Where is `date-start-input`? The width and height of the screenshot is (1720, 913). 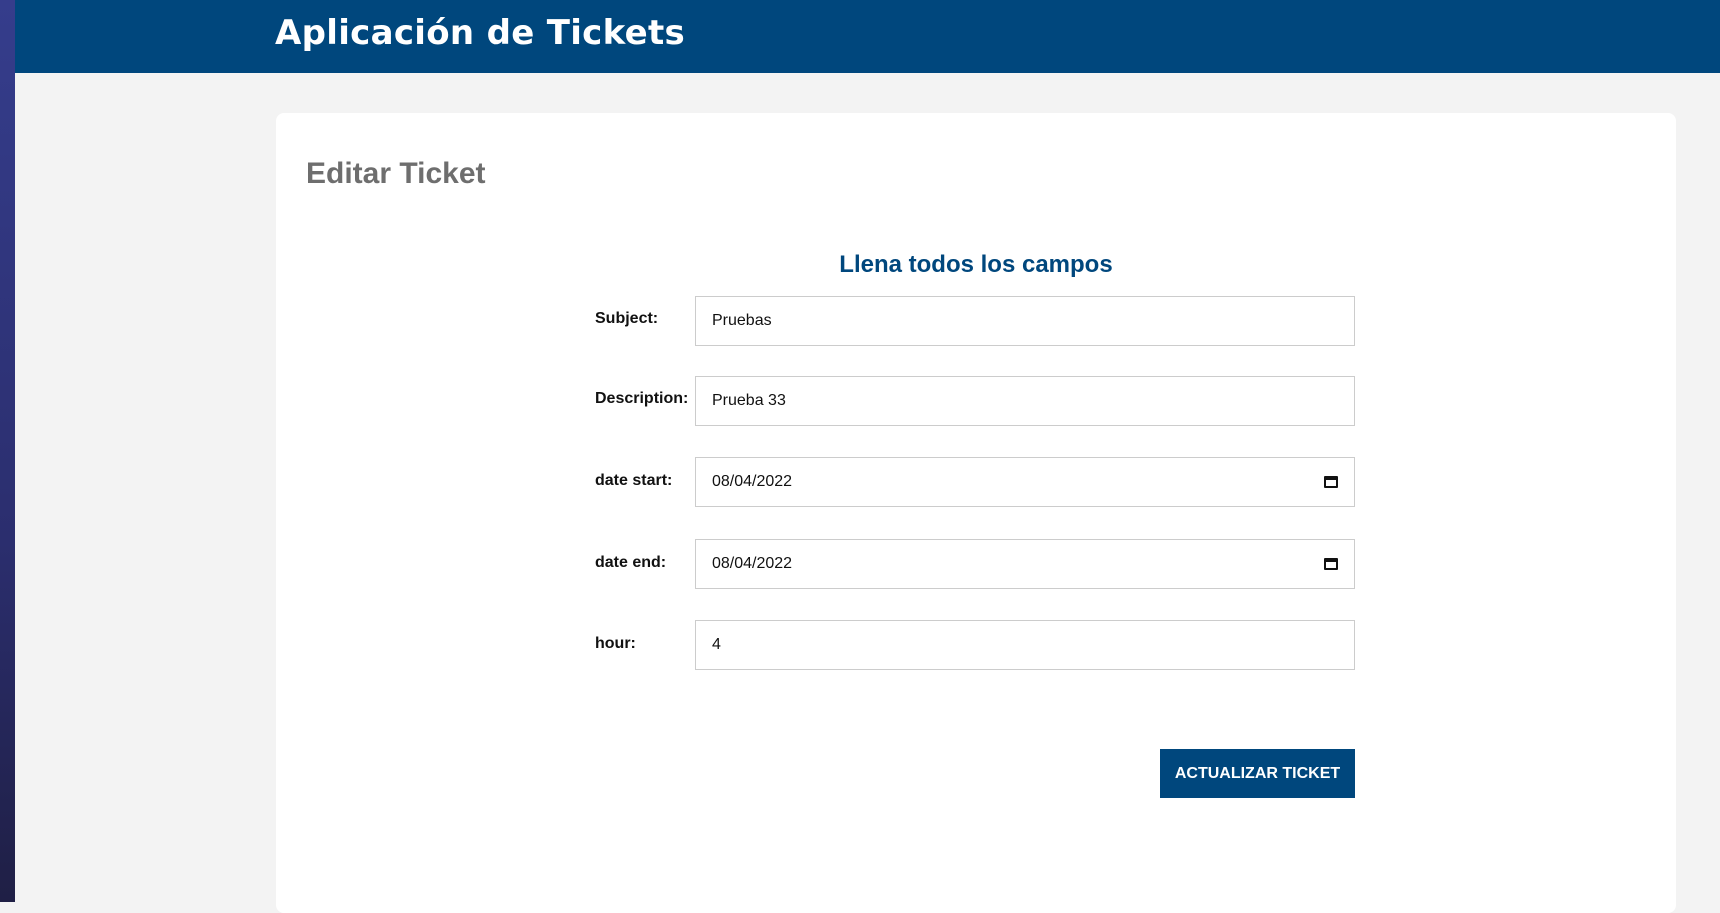 date-start-input is located at coordinates (1014, 482).